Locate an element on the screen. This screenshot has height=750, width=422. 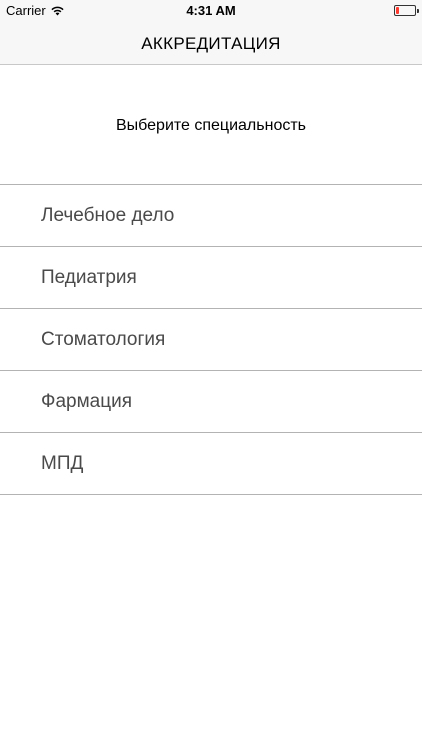
specialty-item-farmatsiya: Фармация is located at coordinates (211, 402).